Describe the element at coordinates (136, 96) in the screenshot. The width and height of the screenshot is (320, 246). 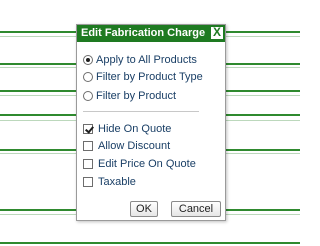
I see `radio-label: Filter by Product` at that location.